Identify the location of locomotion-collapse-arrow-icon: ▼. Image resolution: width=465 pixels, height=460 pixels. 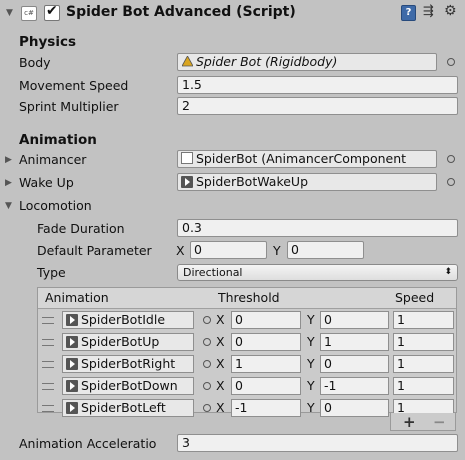
(8, 206).